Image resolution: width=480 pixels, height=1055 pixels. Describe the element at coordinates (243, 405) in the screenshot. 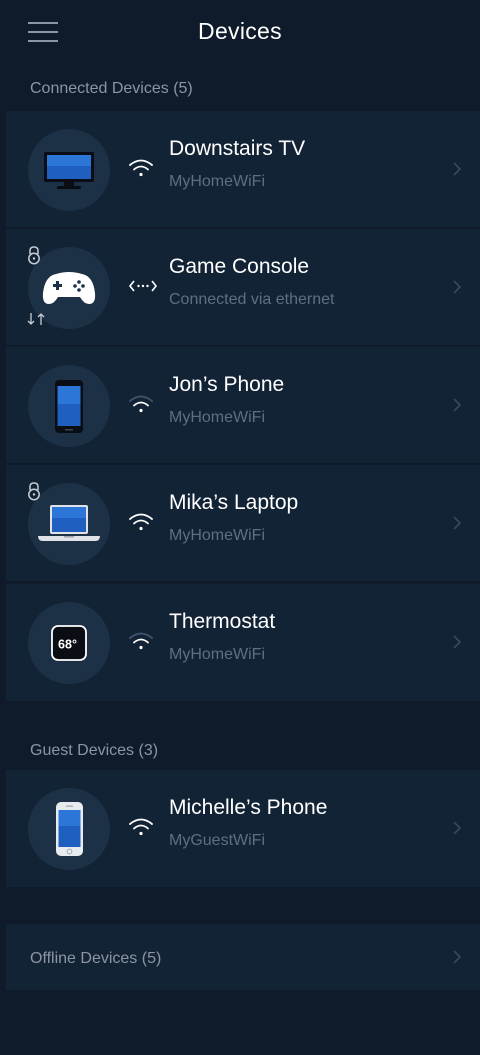

I see `device-row-jons-phone: Jon’s Phone MyHomeWiFi` at that location.